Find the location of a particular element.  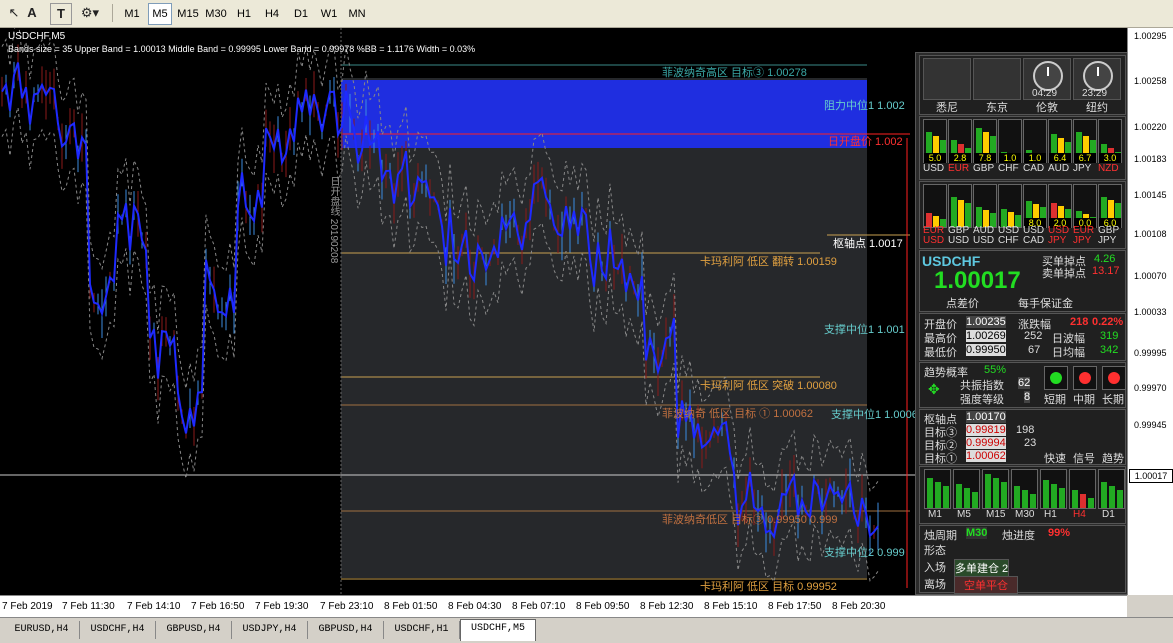

shapes-icon: ⚙▾ is located at coordinates (90, 13).